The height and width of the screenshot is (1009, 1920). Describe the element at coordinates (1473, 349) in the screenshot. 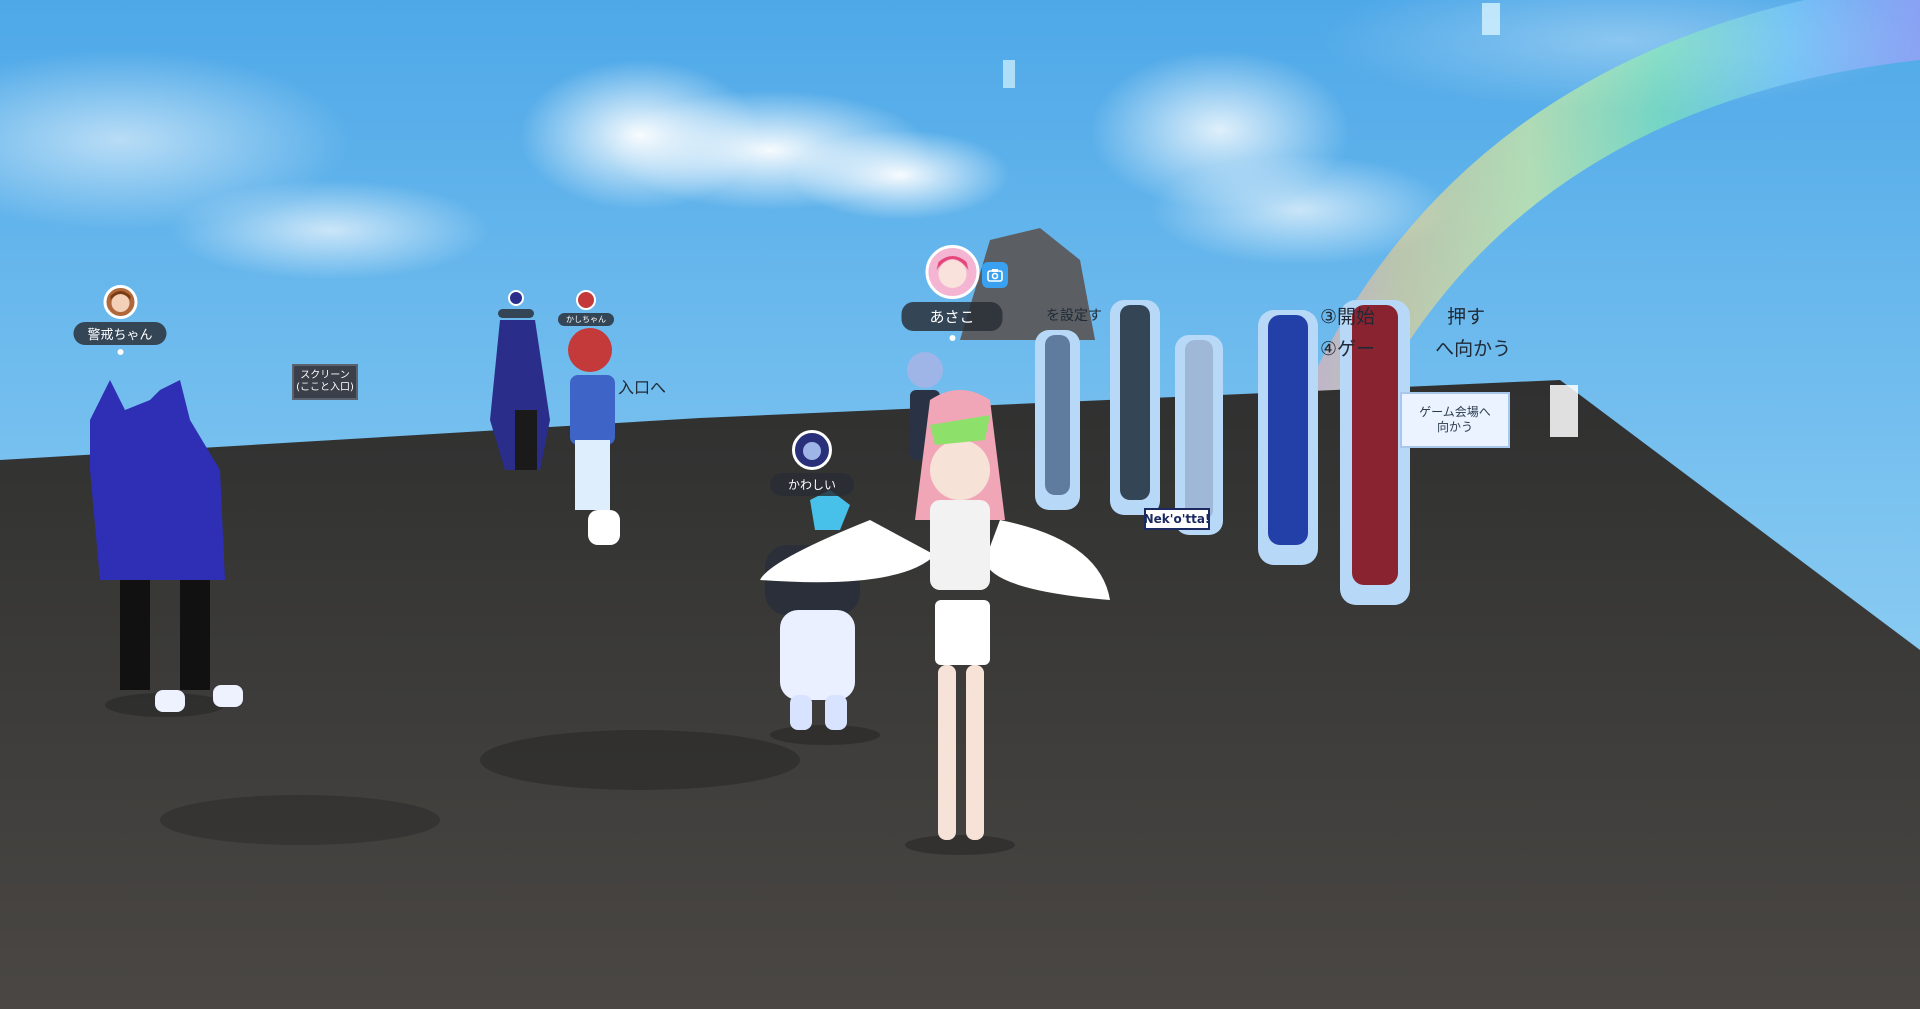

I see `step4-tail-text: へ向かう` at that location.